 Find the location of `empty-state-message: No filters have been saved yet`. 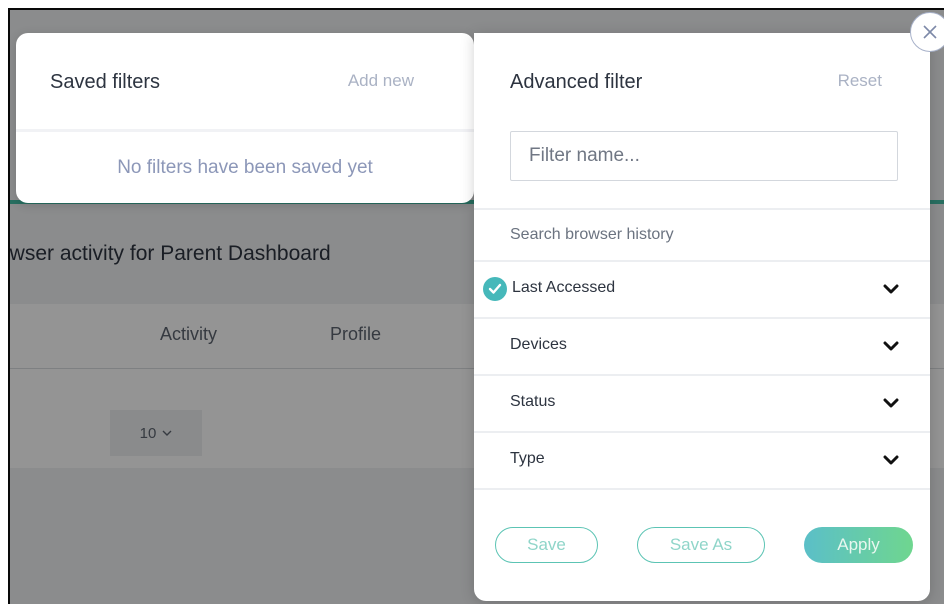

empty-state-message: No filters have been saved yet is located at coordinates (245, 167).